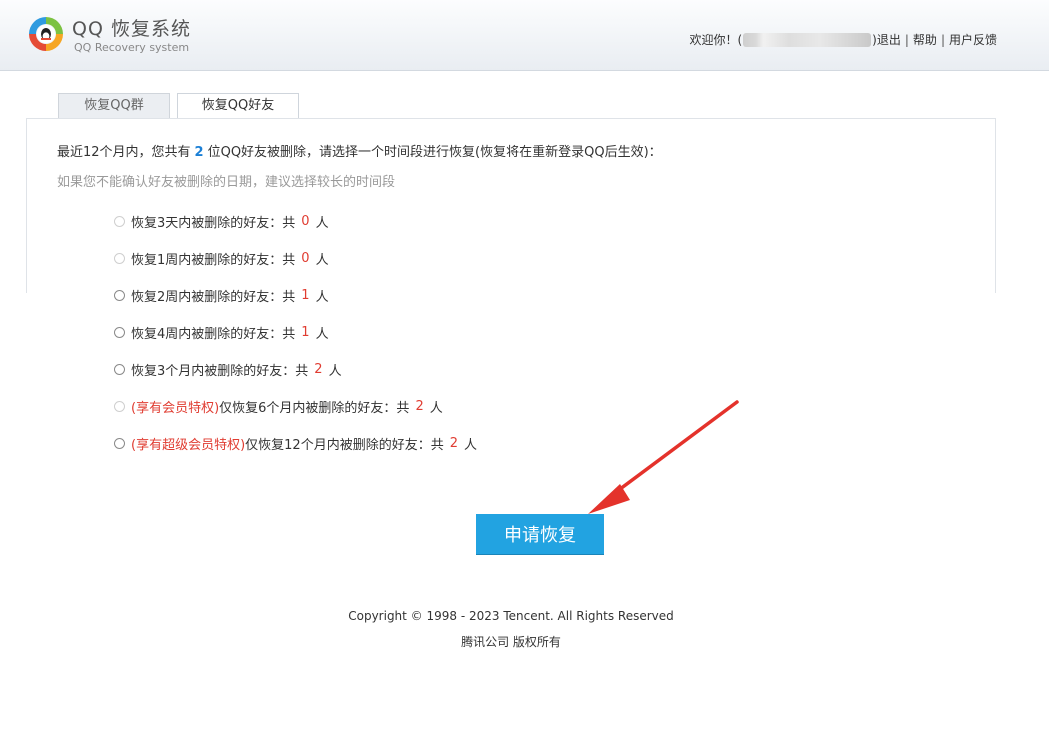 This screenshot has height=736, width=1049. I want to click on app-title: QQ 恢复系统, so click(131, 29).